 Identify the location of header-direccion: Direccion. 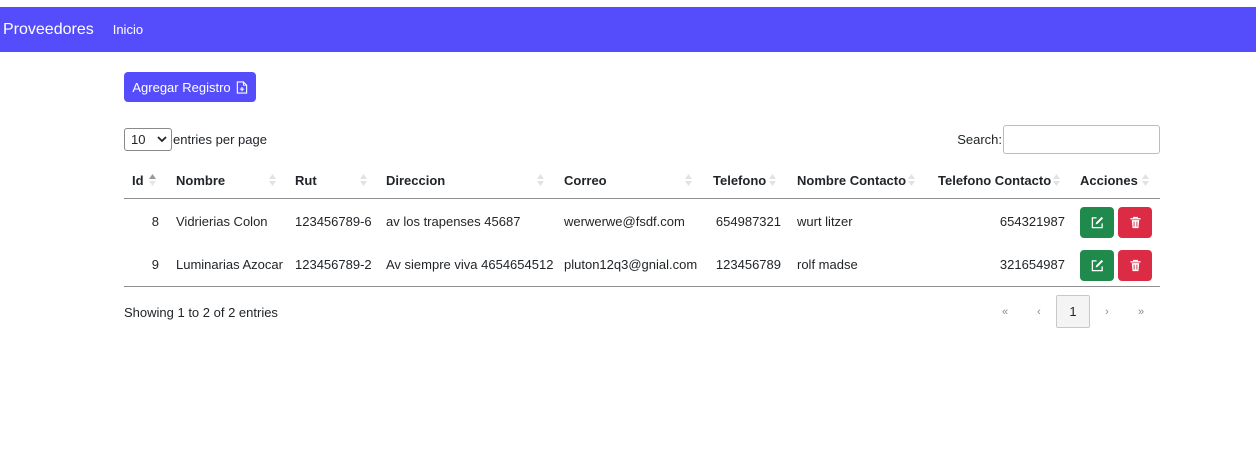
(415, 180).